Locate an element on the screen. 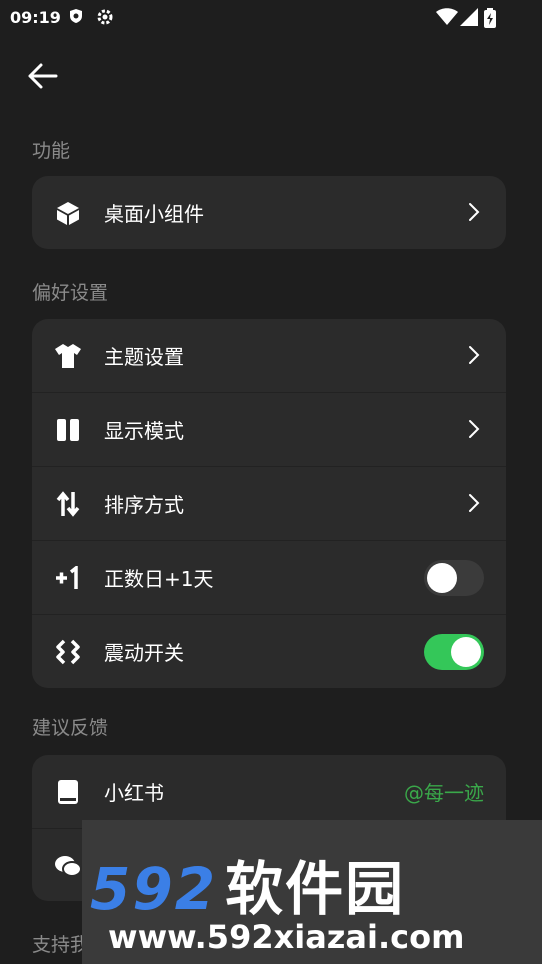  display-mode-label: 显示模式 is located at coordinates (144, 431).